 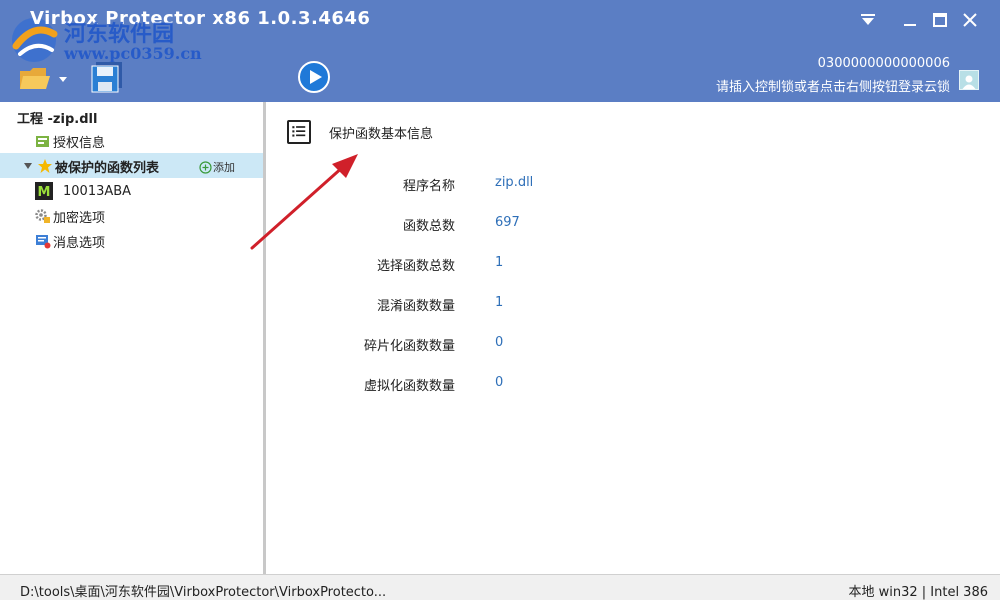 I want to click on list-icon, so click(x=299, y=132).